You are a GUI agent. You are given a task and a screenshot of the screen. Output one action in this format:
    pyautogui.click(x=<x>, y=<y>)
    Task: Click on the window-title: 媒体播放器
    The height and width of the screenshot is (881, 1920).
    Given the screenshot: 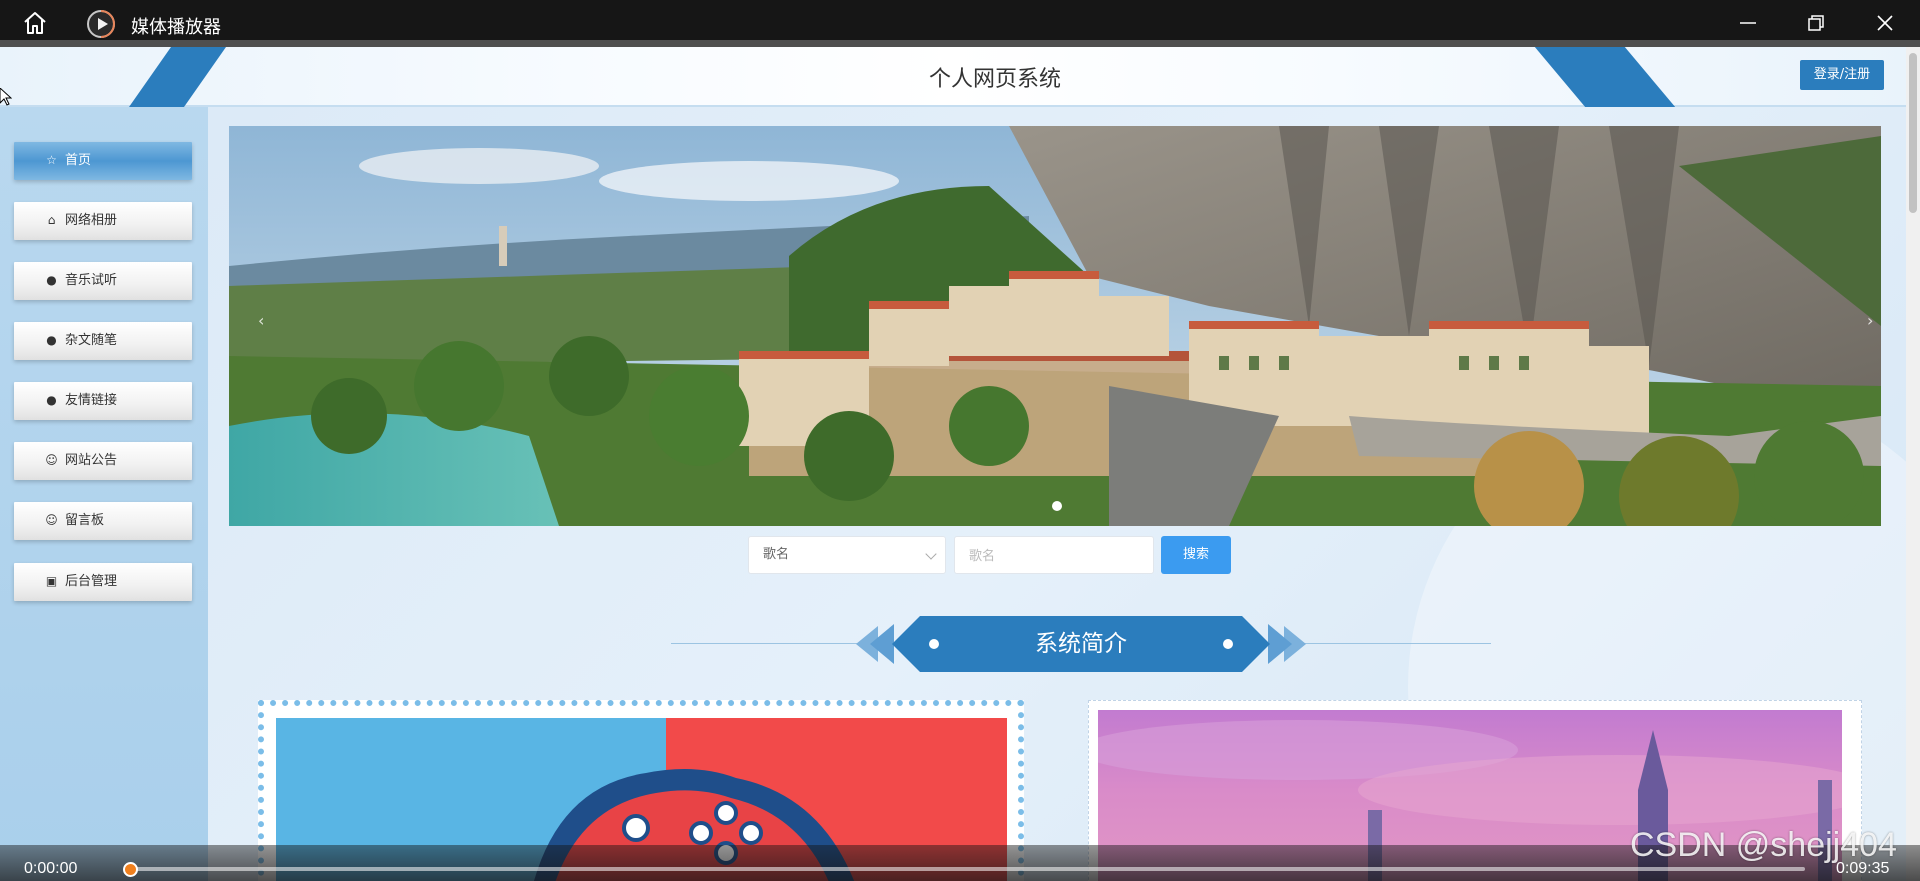 What is the action you would take?
    pyautogui.click(x=176, y=27)
    